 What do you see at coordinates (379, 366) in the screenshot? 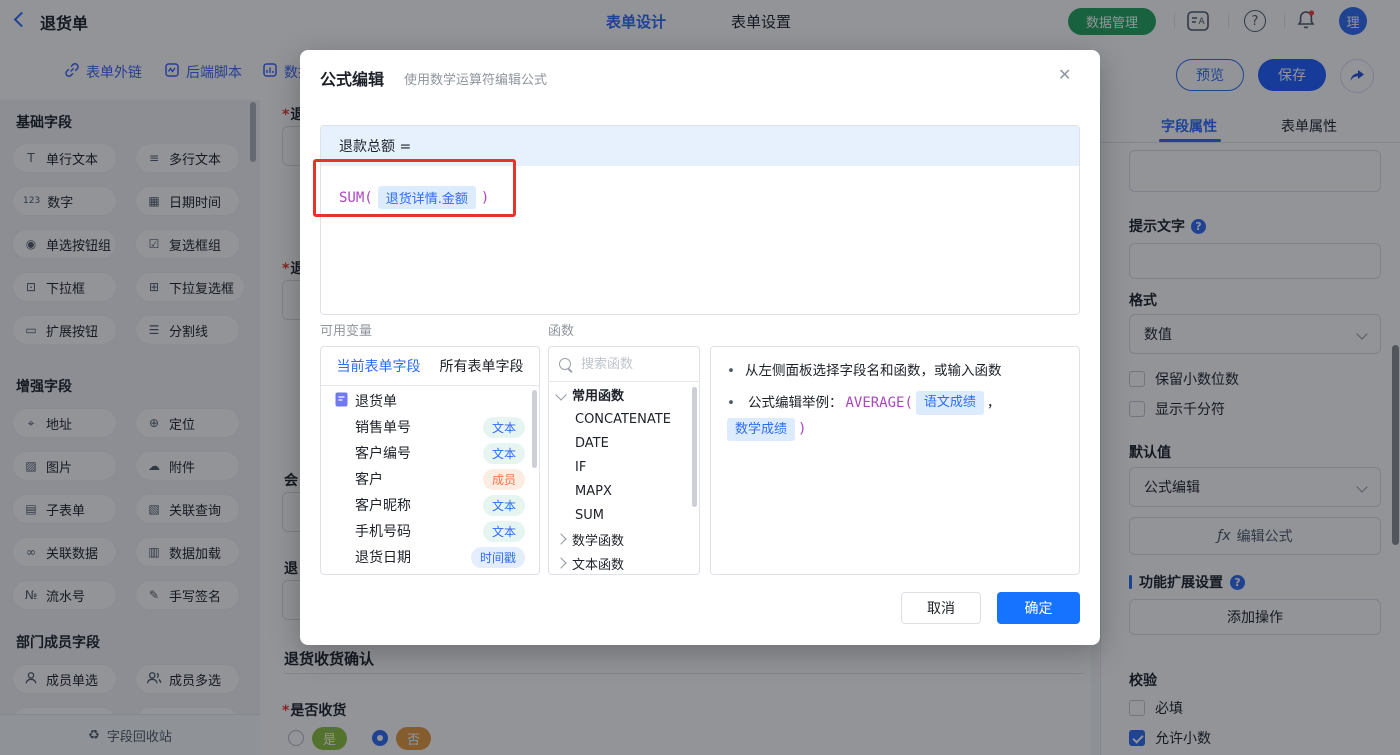
I see `tab-current-form-fields: 当前表单字段` at bounding box center [379, 366].